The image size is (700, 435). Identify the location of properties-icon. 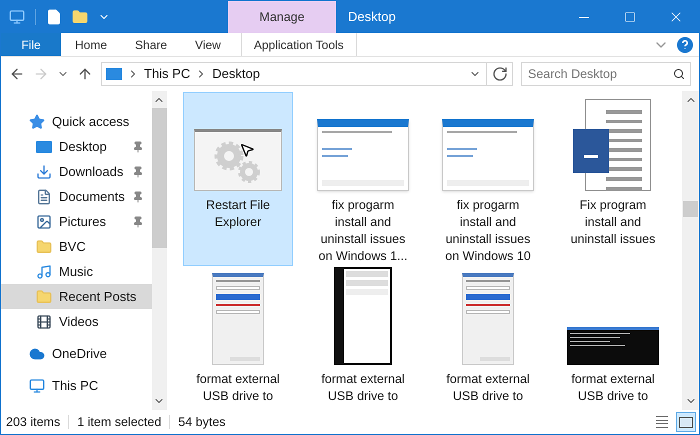
(54, 17).